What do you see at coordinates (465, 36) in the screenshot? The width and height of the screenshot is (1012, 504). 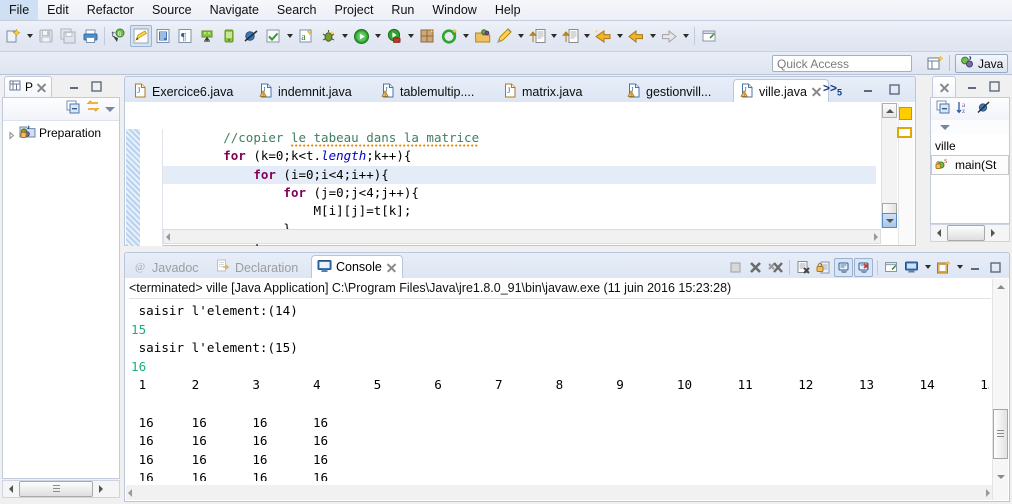 I see `search-dropdown-arrow` at bounding box center [465, 36].